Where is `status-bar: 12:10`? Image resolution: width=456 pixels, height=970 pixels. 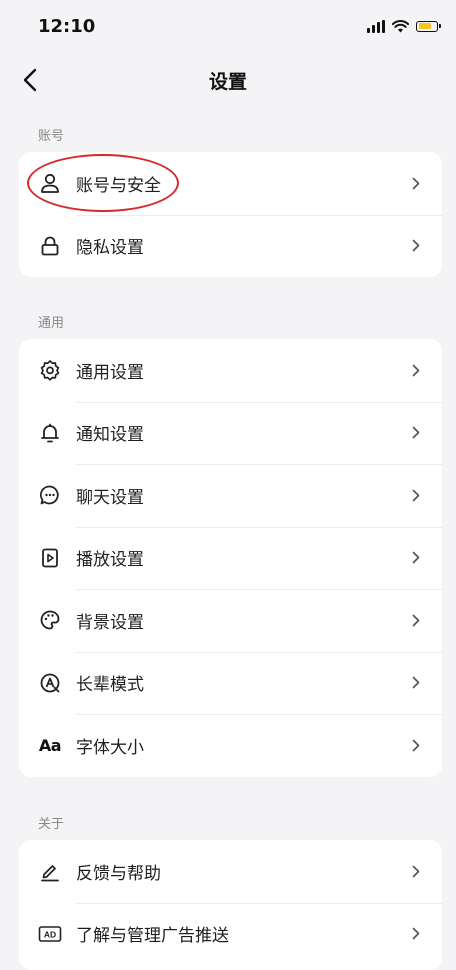 status-bar: 12:10 is located at coordinates (228, 26).